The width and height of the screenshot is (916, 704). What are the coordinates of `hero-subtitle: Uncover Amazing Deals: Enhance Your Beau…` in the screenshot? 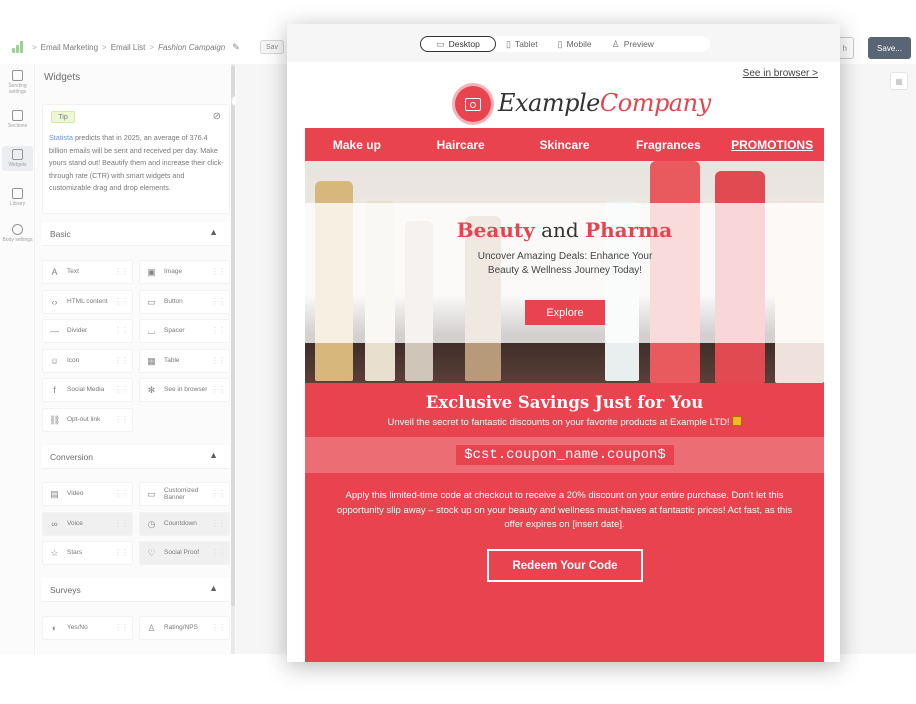 It's located at (565, 263).